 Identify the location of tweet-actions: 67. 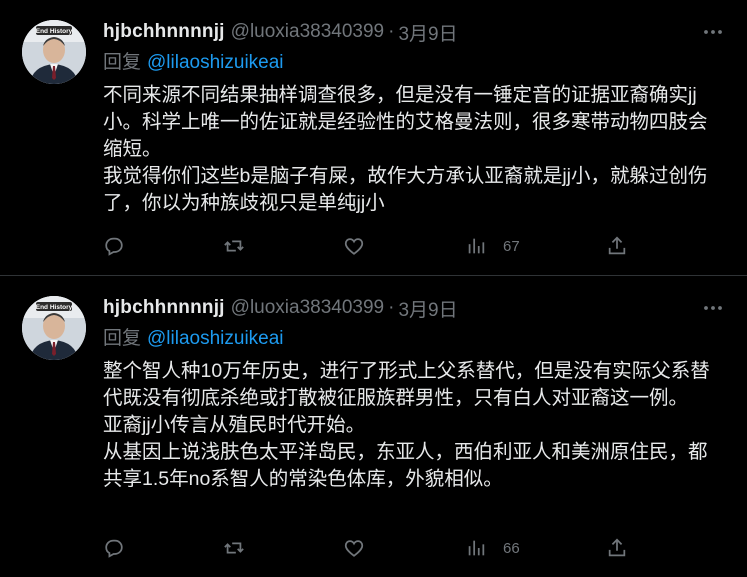
(368, 246).